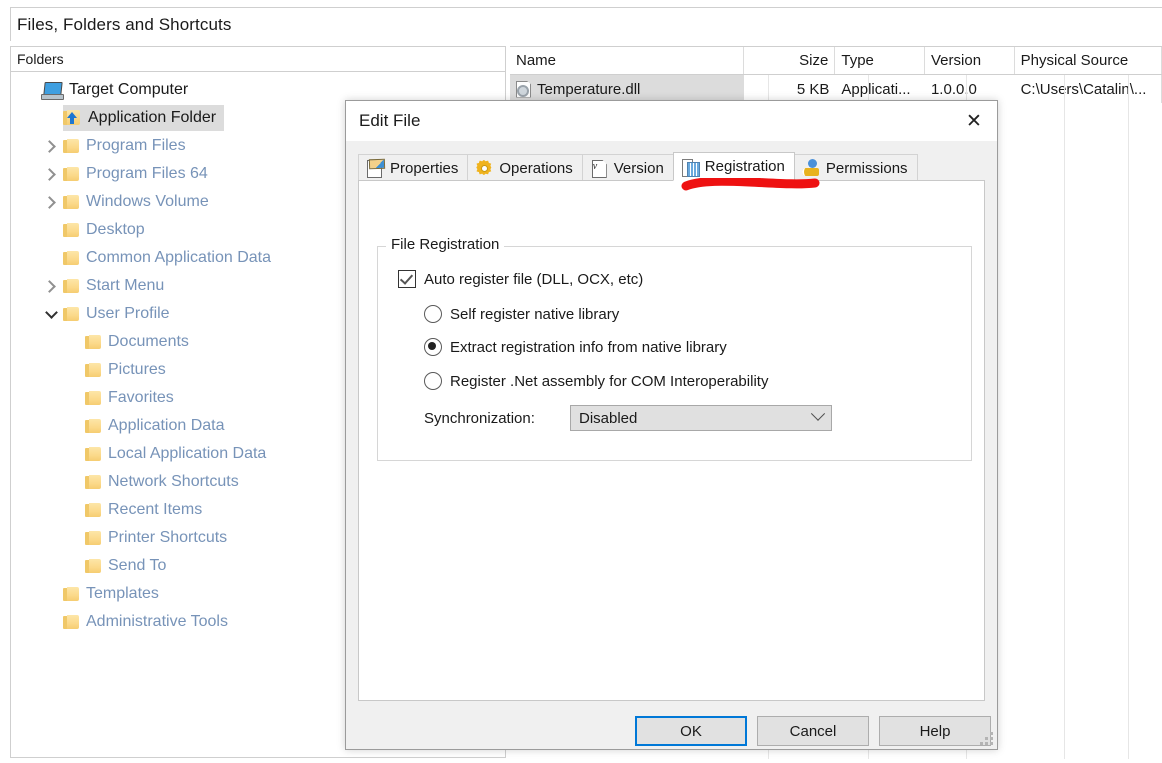 The height and width of the screenshot is (763, 1162). Describe the element at coordinates (810, 168) in the screenshot. I see `permissions-icon` at that location.